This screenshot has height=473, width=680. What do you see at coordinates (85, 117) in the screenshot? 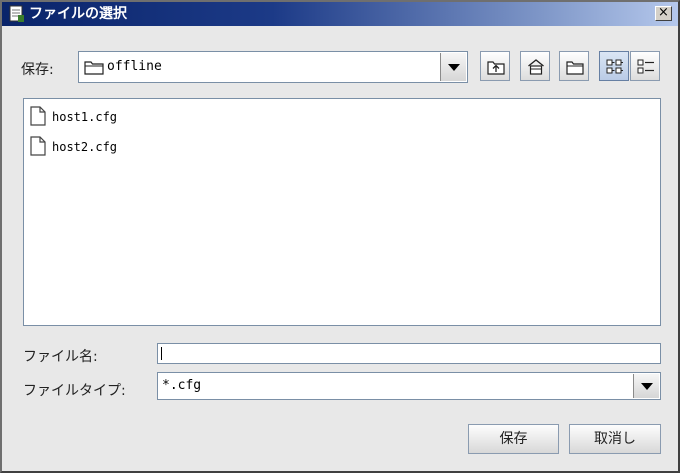
I see `file-name: host1.cfg` at bounding box center [85, 117].